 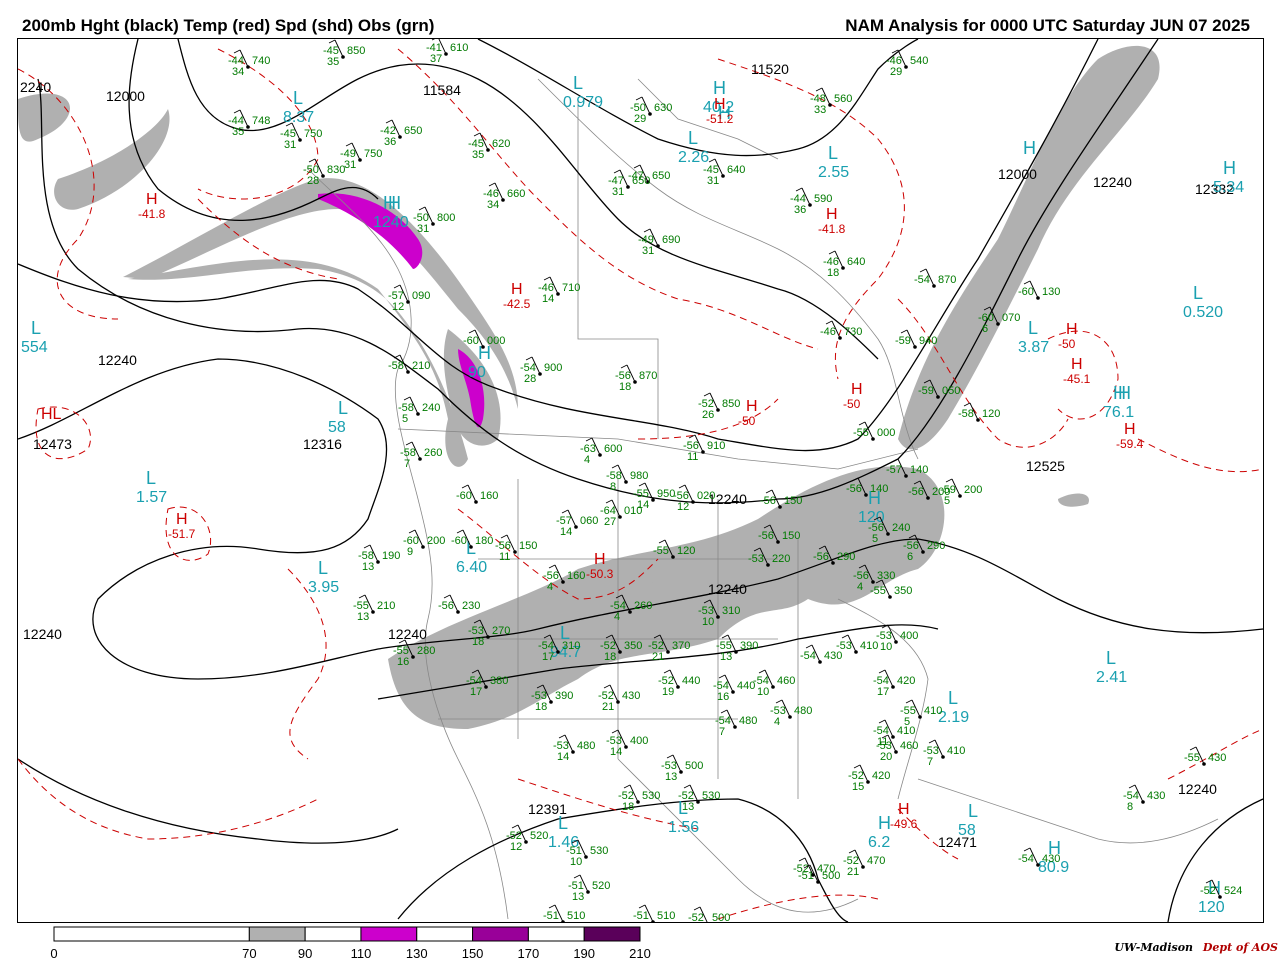 I want to click on svg-text: -51.2, so click(x=720, y=119).